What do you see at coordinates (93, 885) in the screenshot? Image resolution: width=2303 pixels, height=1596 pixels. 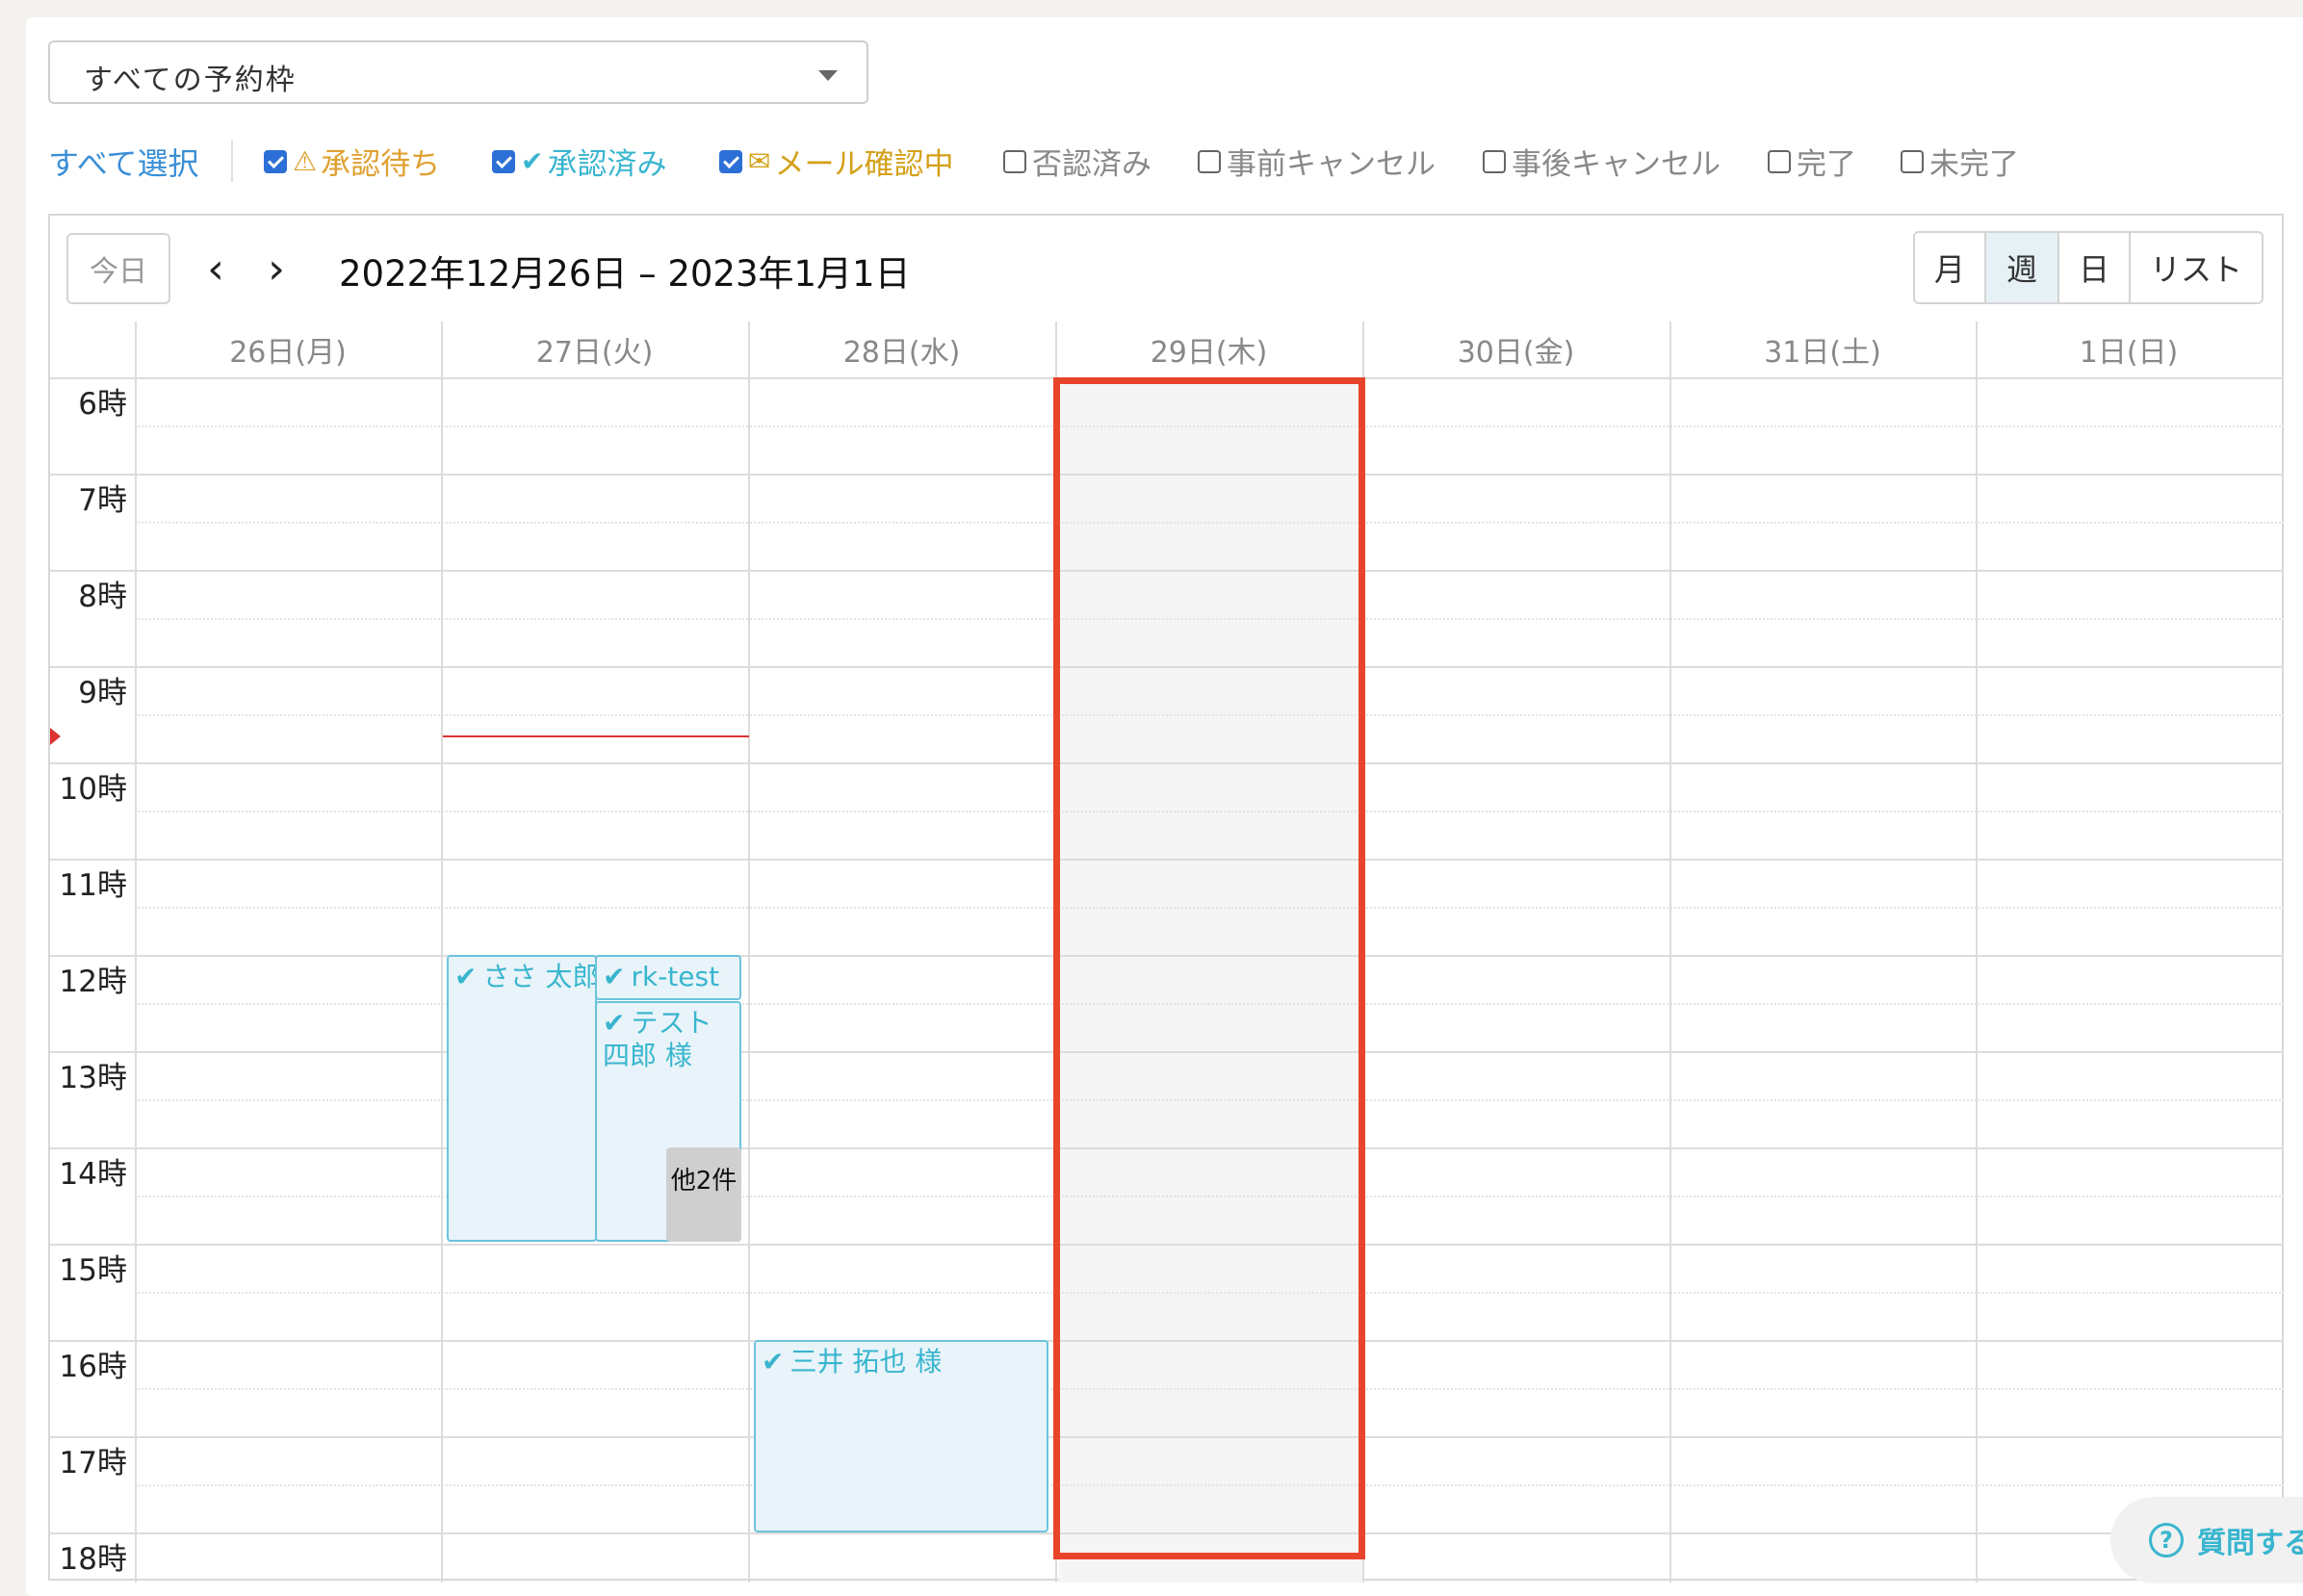 I see `time-label: 11時` at bounding box center [93, 885].